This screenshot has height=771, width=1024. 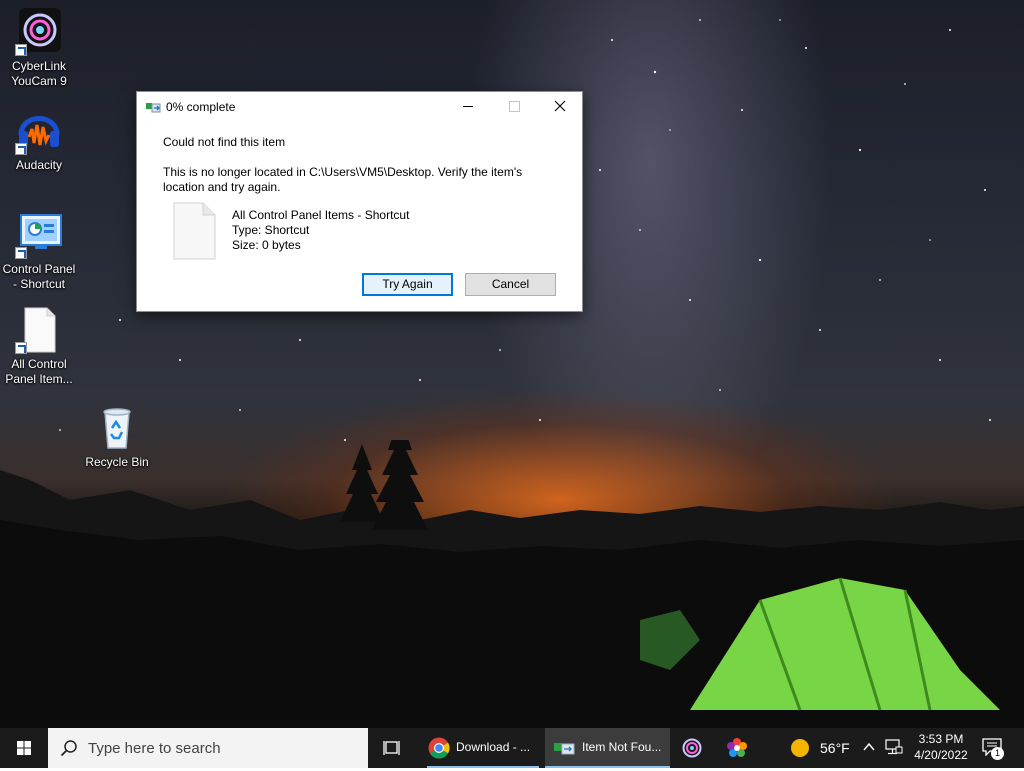 What do you see at coordinates (117, 428) in the screenshot?
I see `recycle-bin-icon` at bounding box center [117, 428].